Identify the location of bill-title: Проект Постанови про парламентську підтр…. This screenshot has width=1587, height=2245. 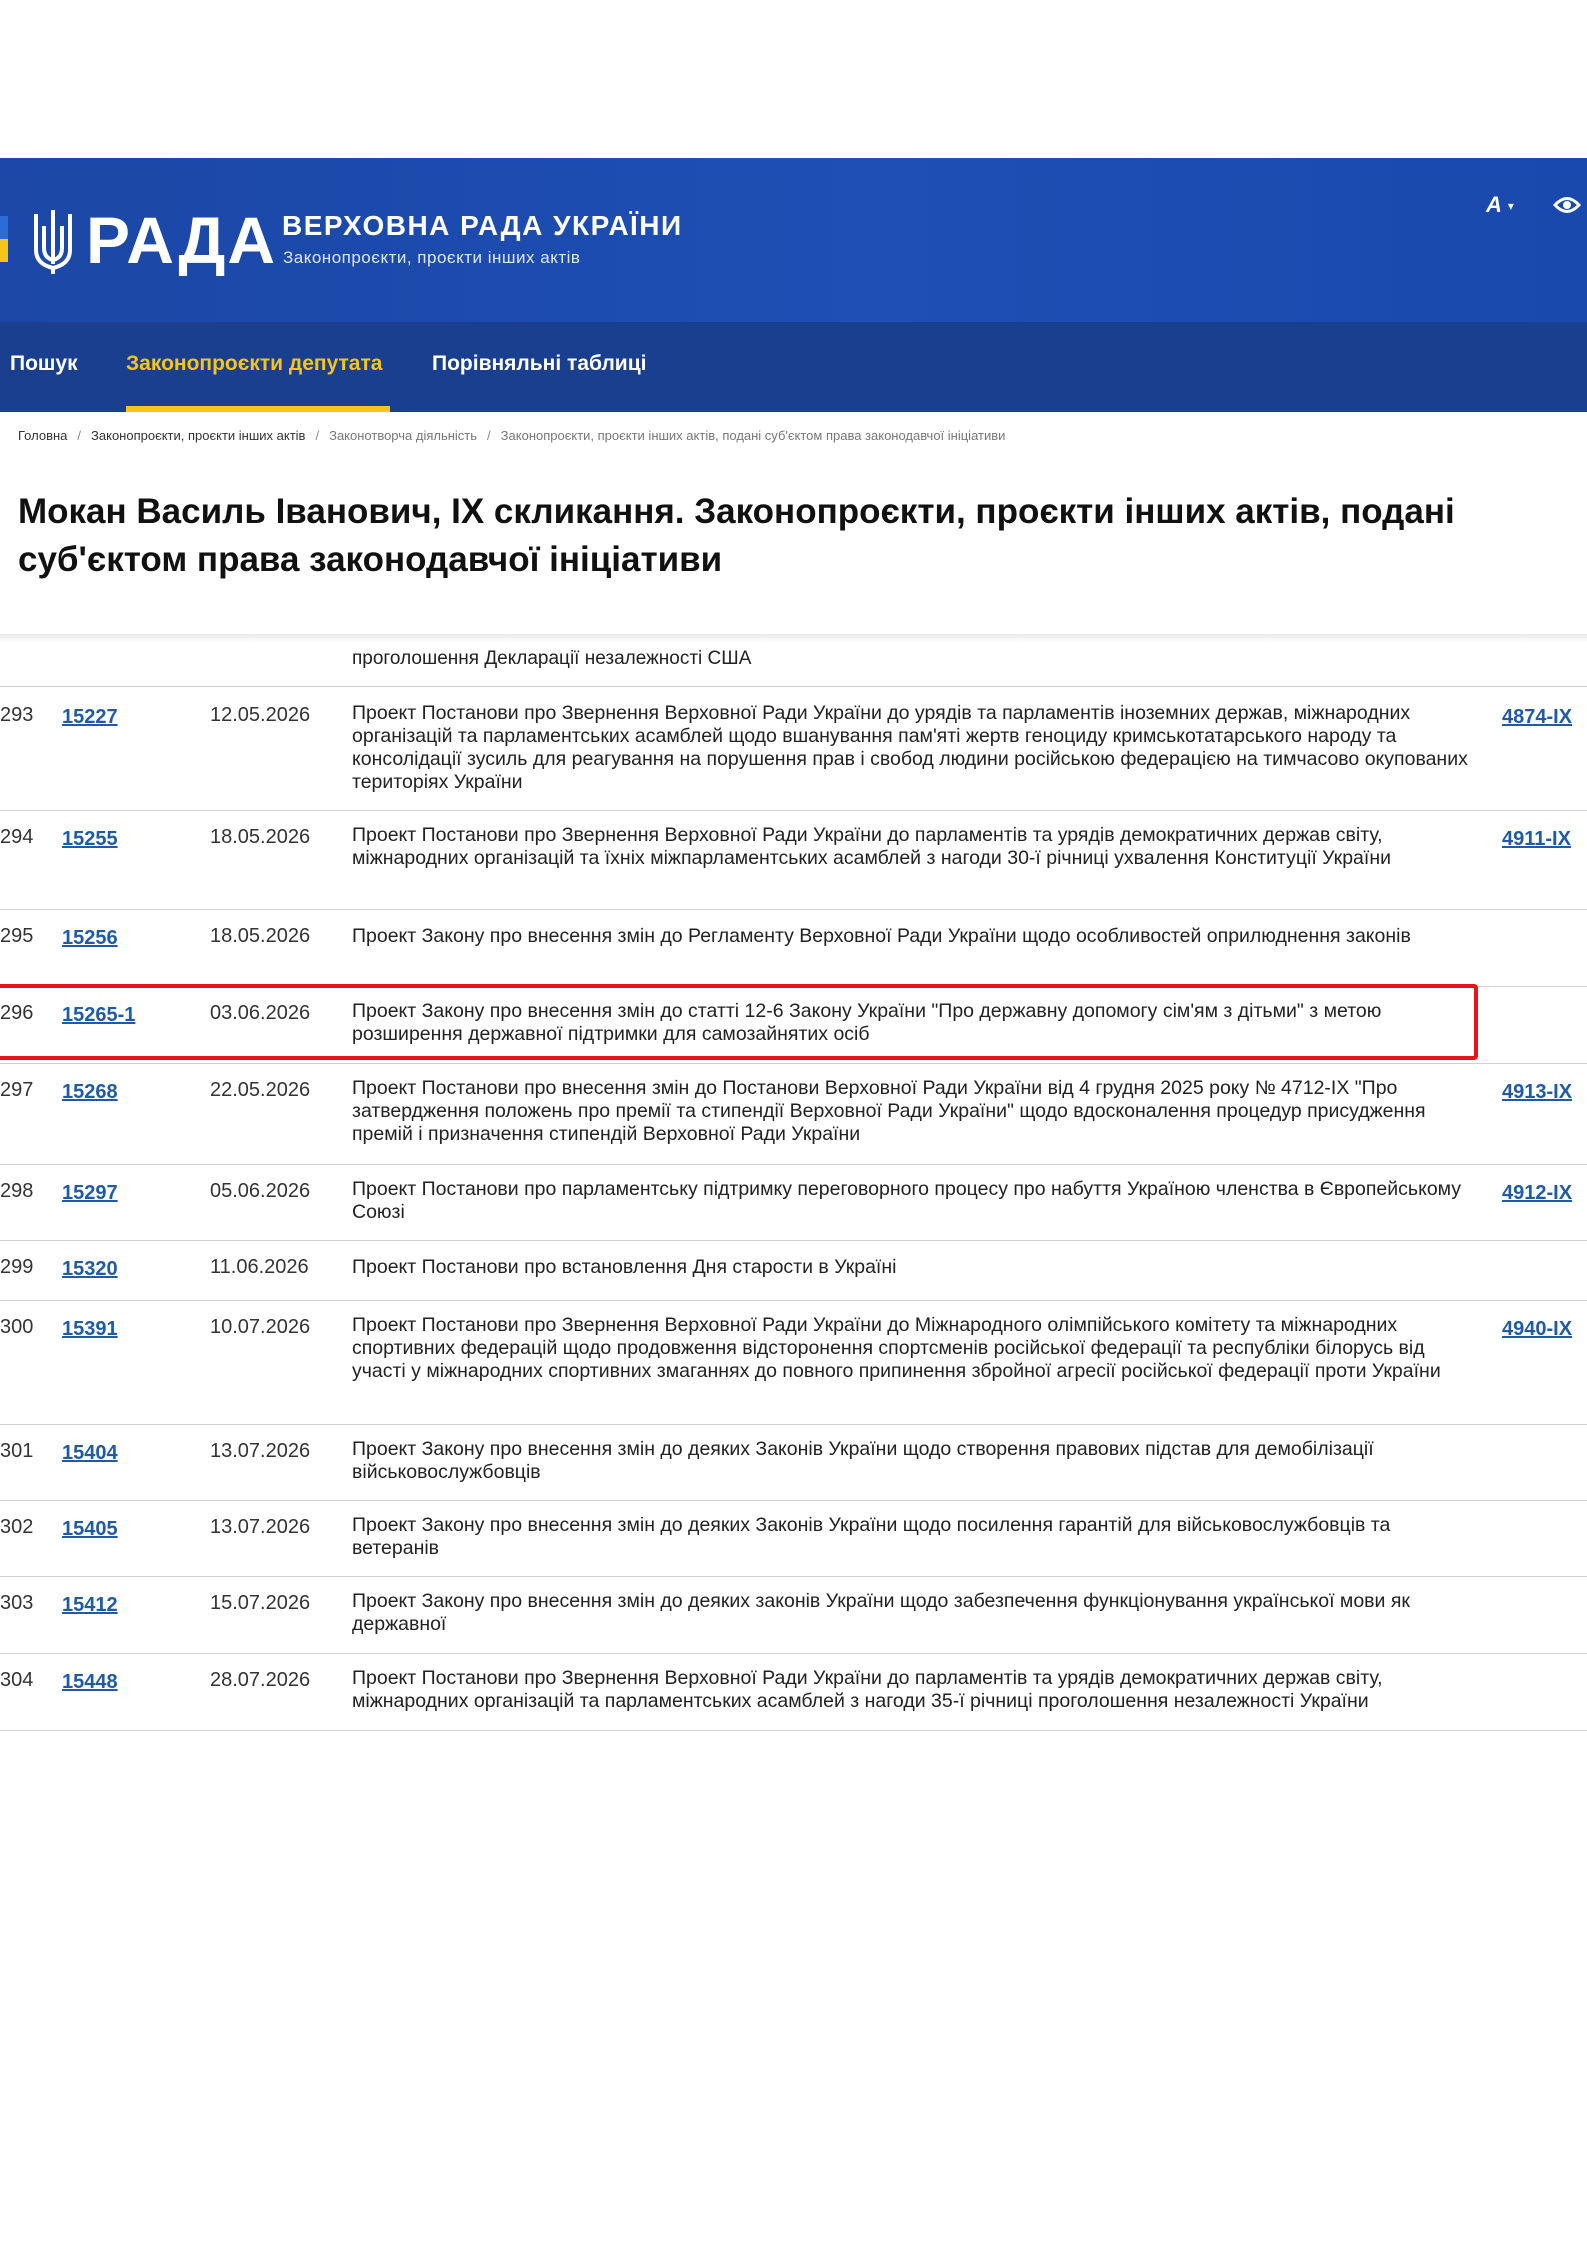
(907, 1200).